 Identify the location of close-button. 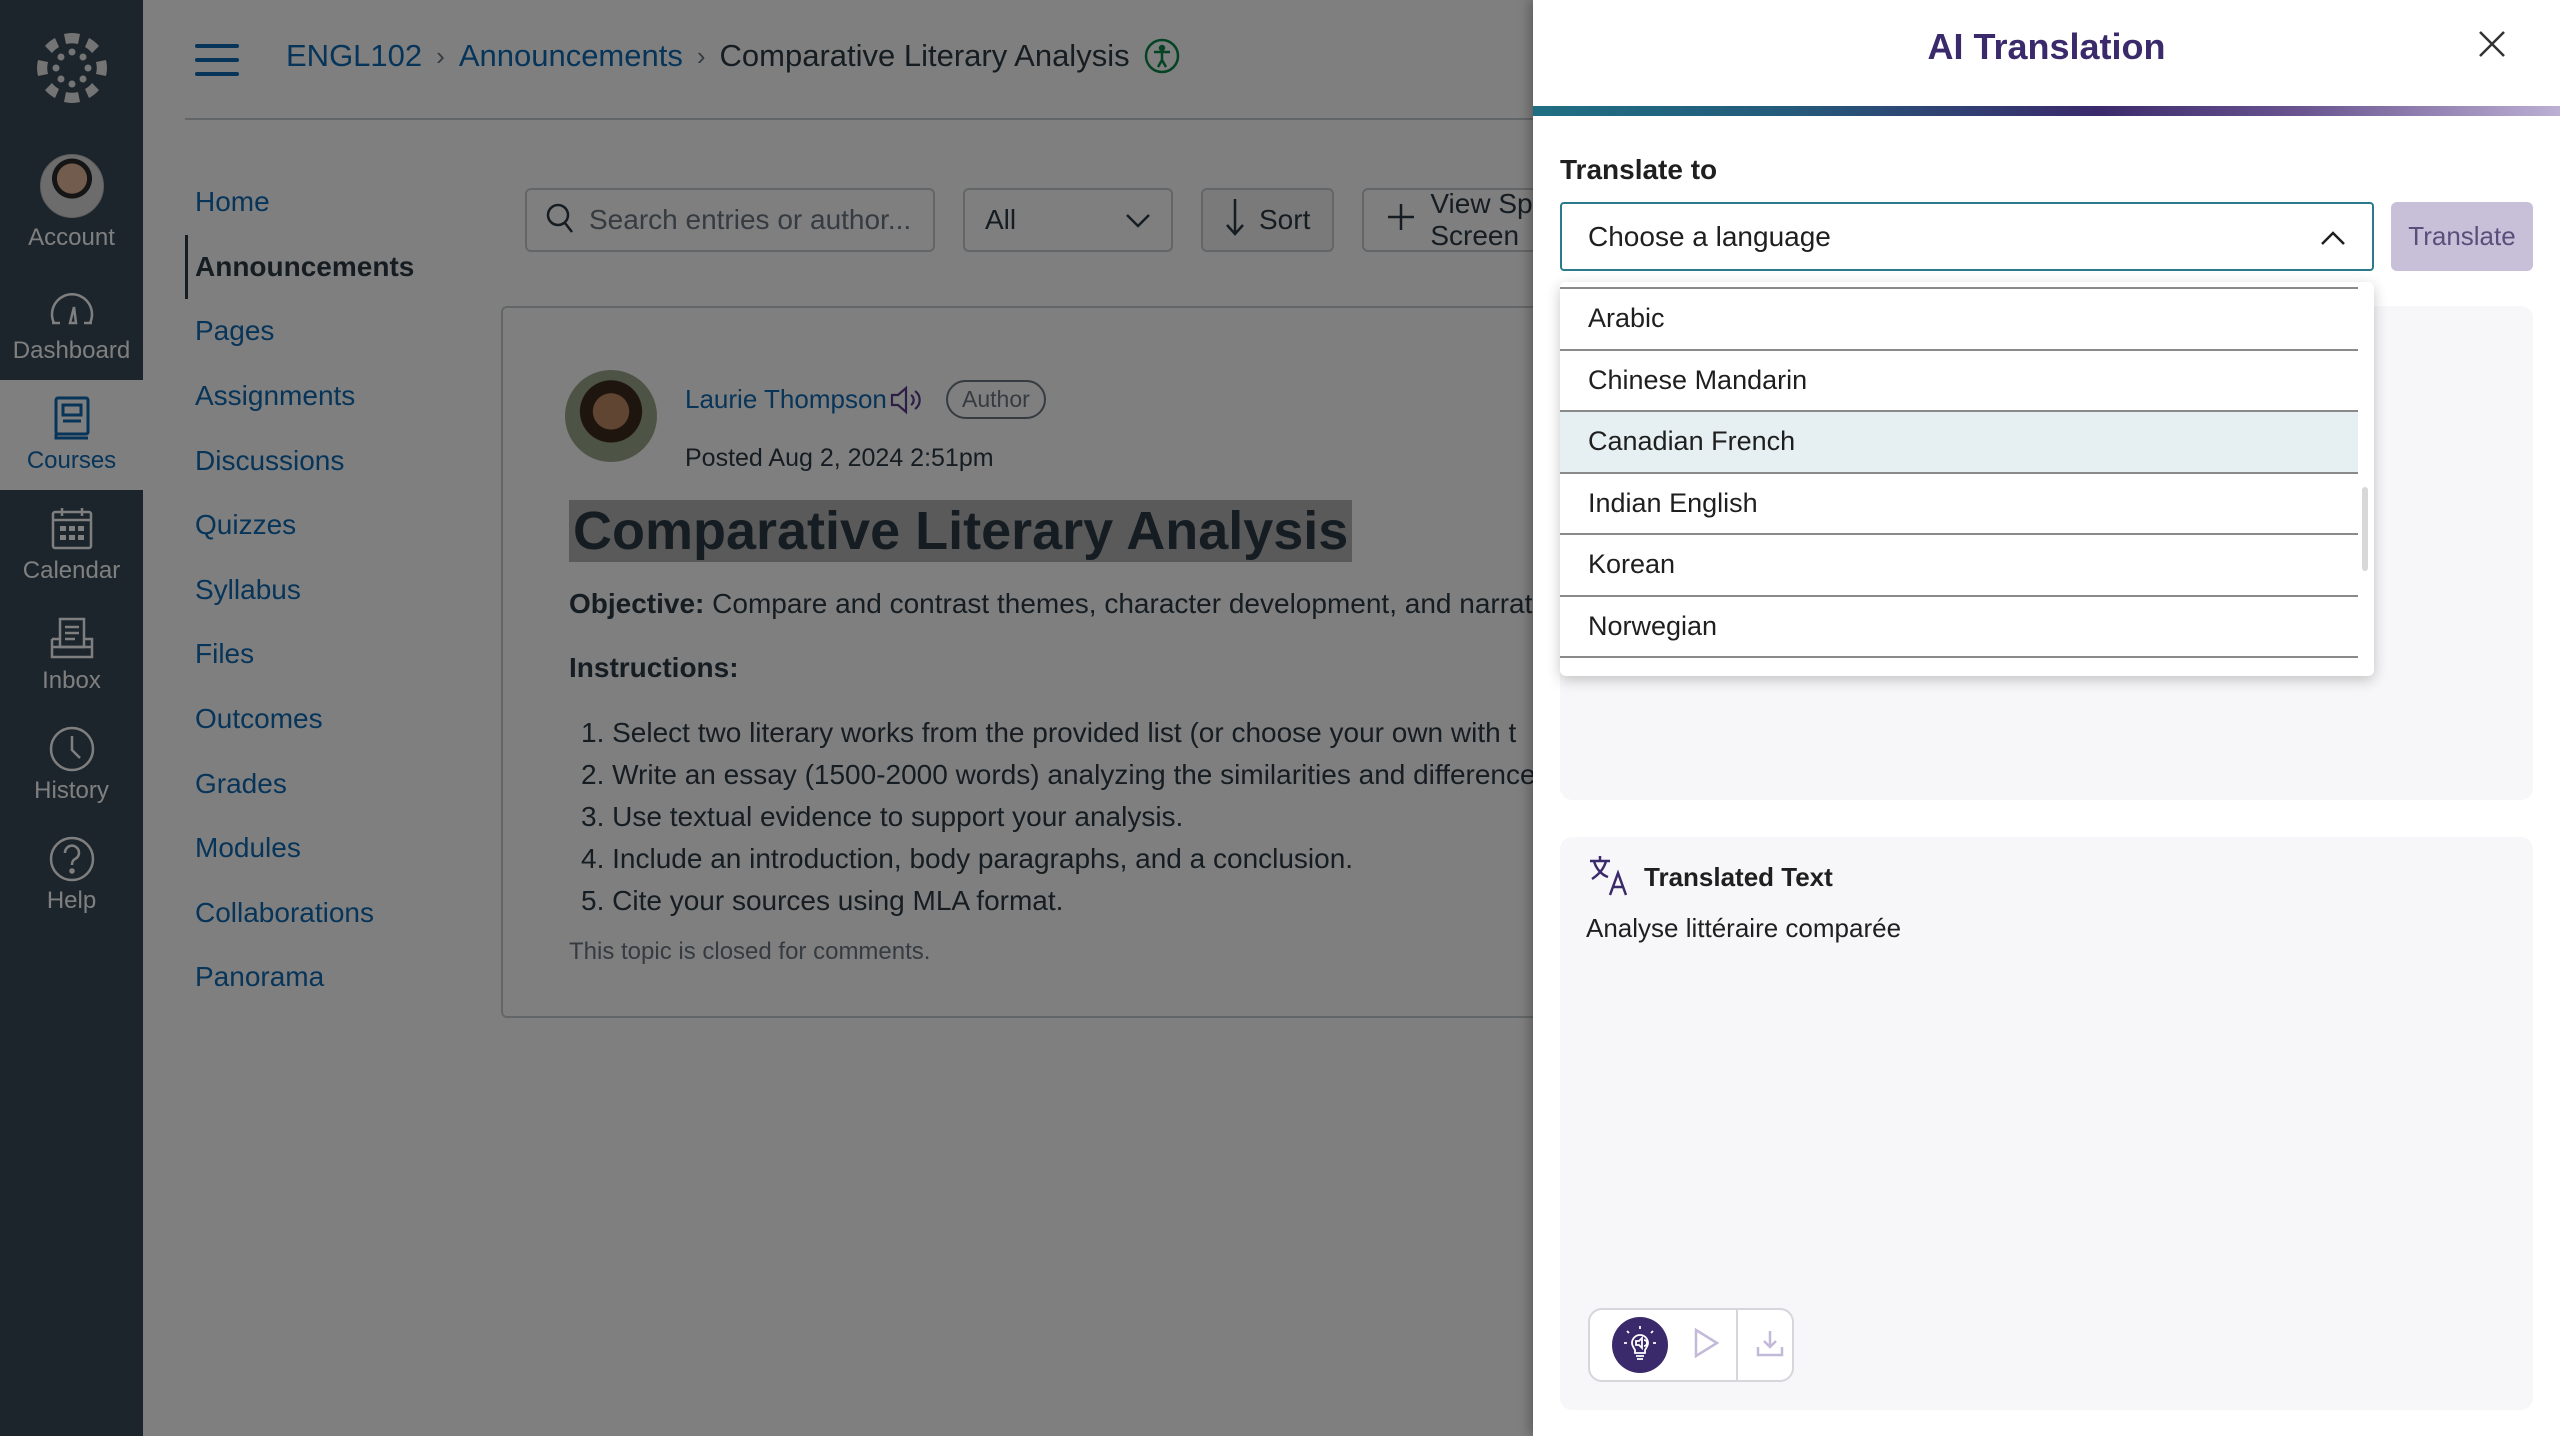
(2492, 46).